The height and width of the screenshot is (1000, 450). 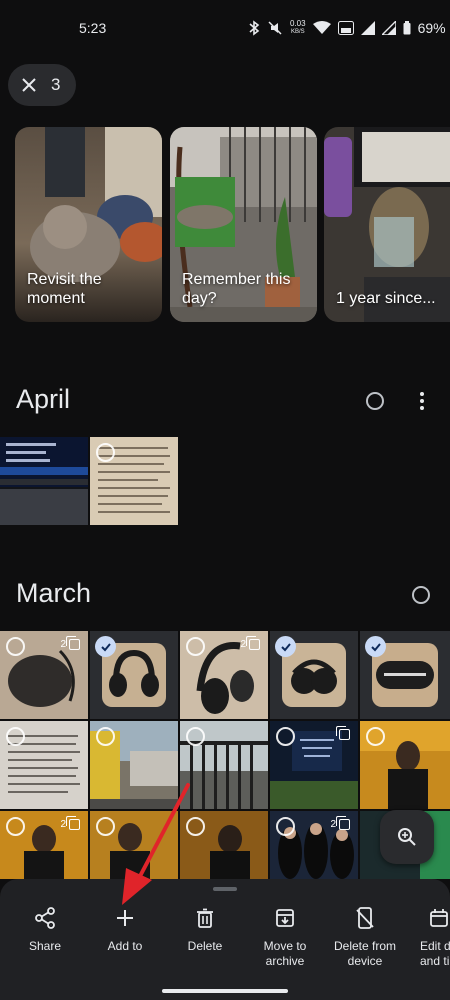 What do you see at coordinates (285, 953) in the screenshot?
I see `move-to-archive-label: Move to archive` at bounding box center [285, 953].